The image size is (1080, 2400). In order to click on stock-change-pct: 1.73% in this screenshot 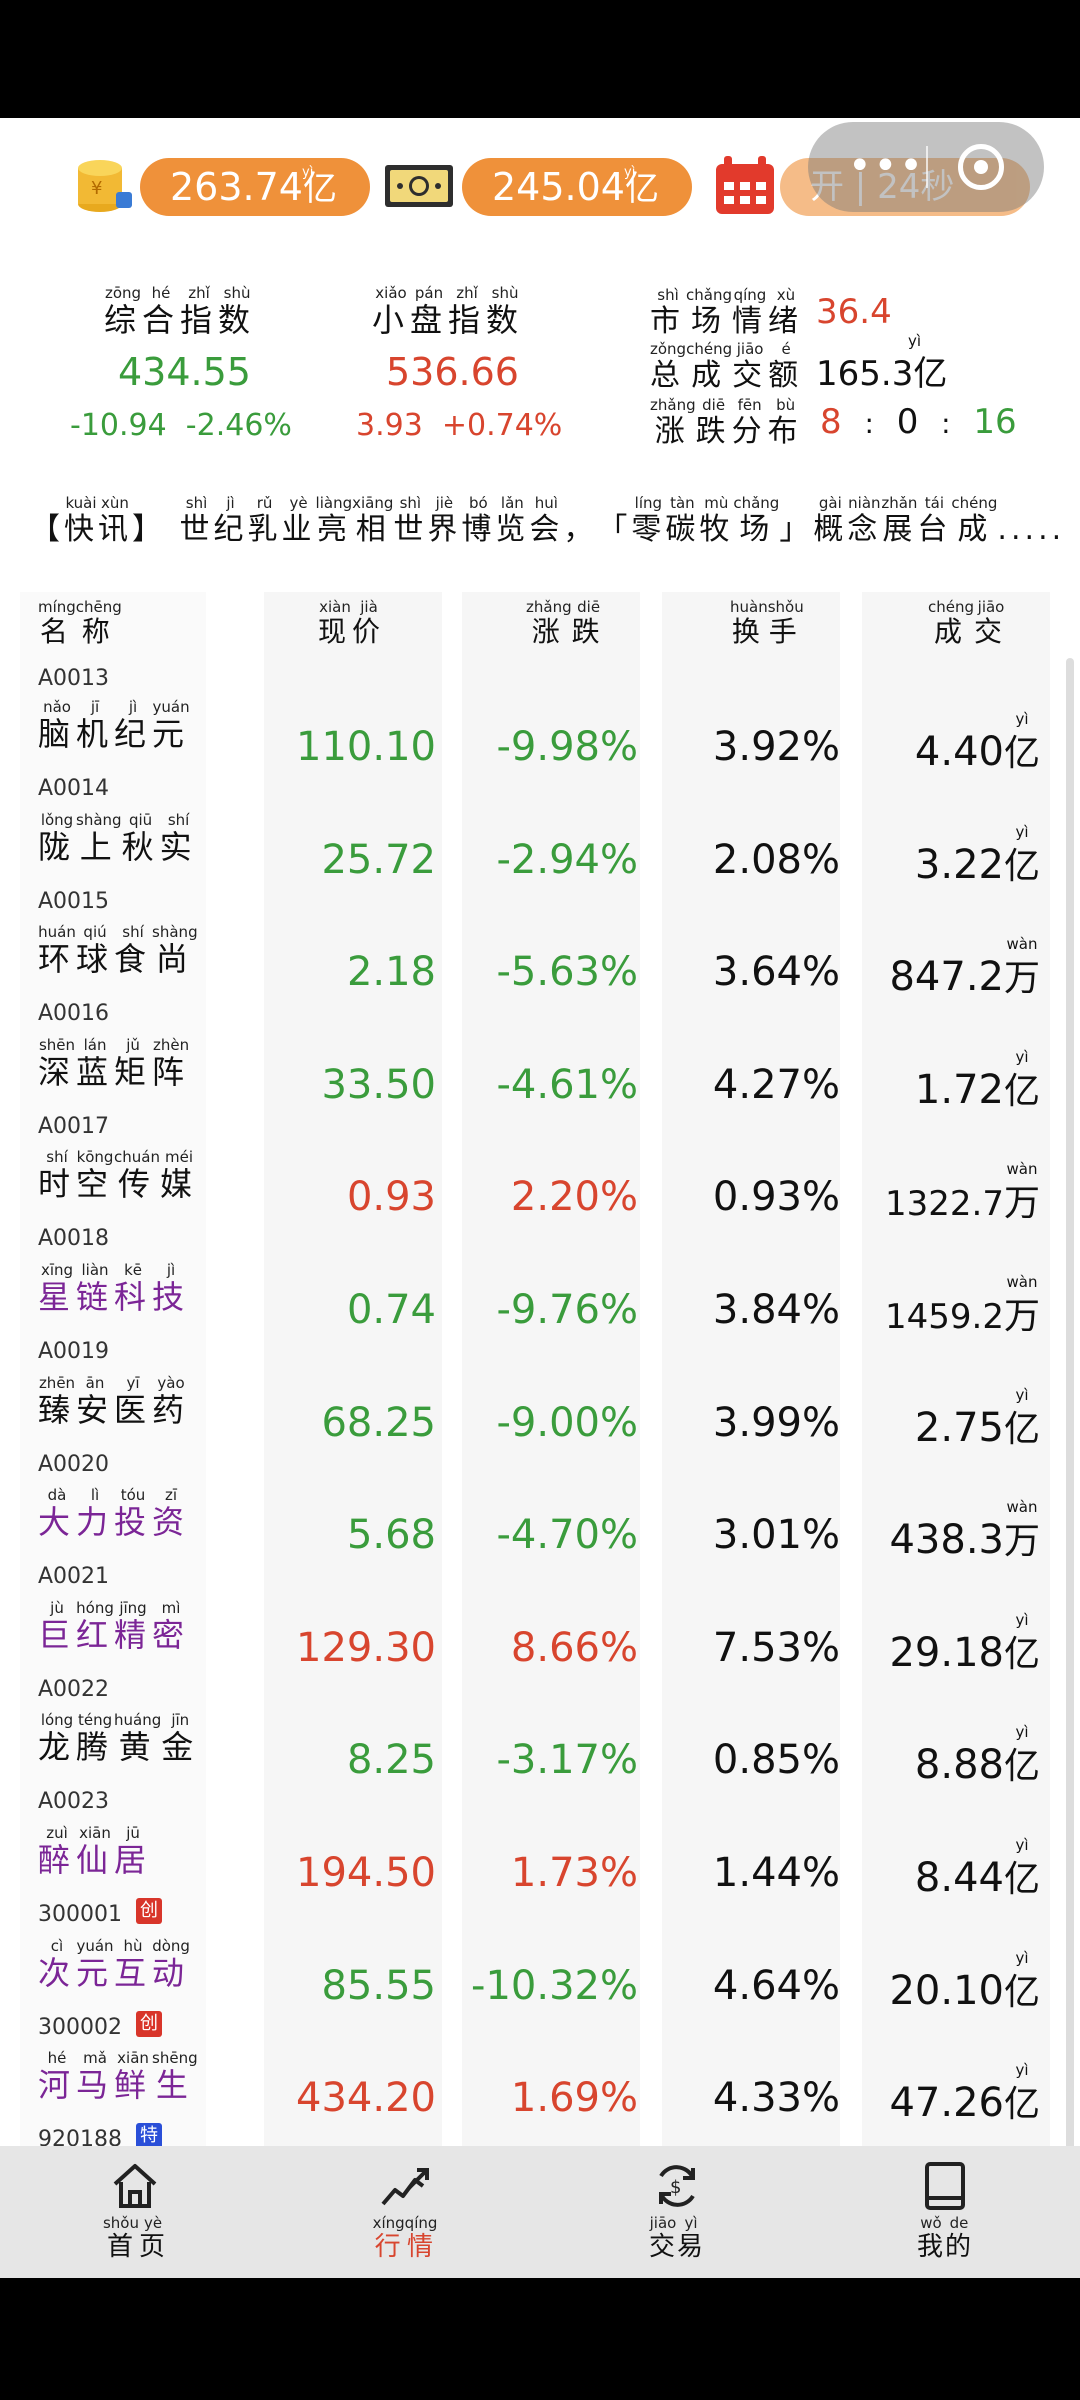, I will do `click(574, 1873)`.